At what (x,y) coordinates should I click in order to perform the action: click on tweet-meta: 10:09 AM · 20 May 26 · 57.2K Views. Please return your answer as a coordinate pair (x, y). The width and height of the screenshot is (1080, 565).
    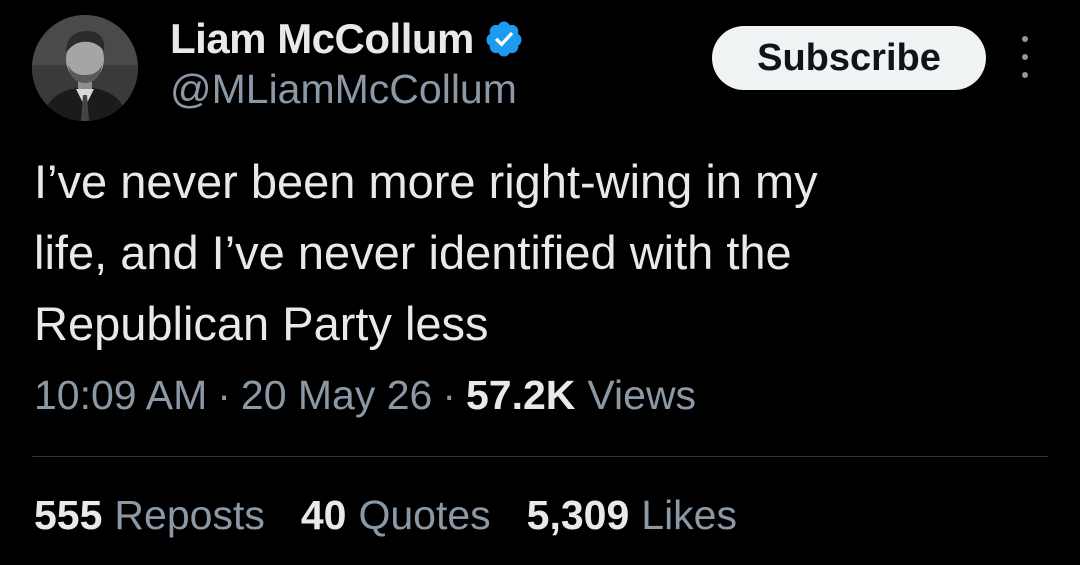
    Looking at the image, I should click on (365, 395).